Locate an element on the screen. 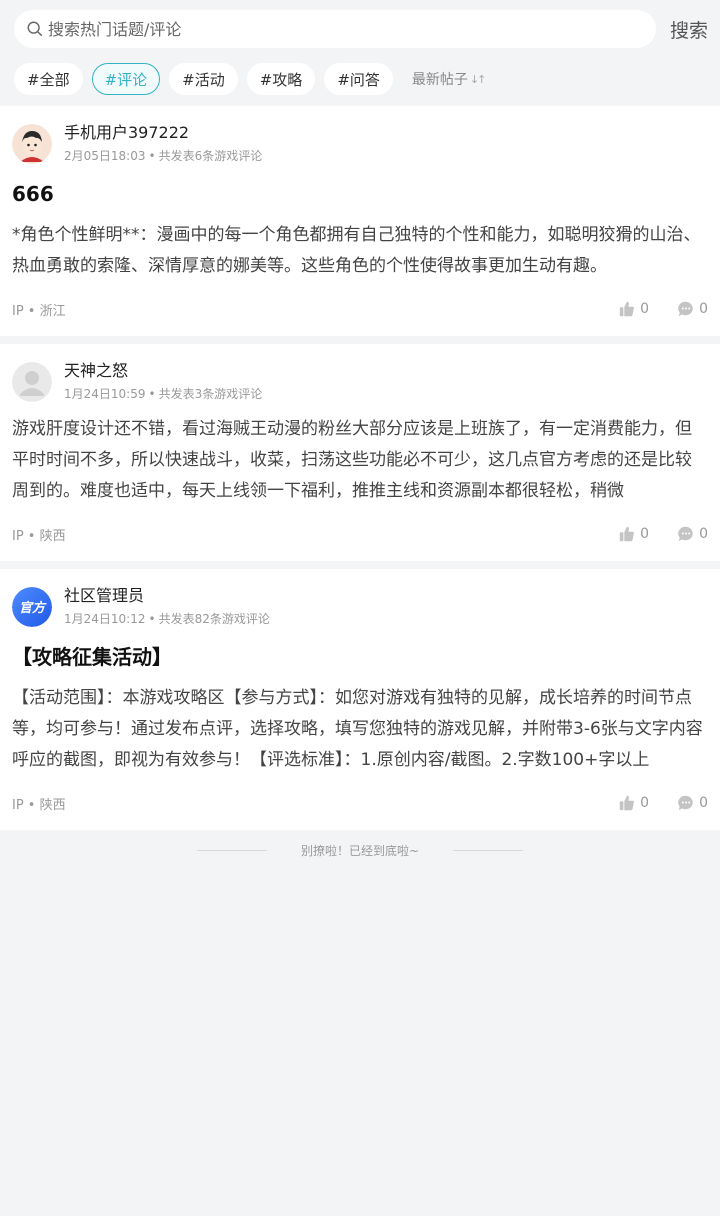 The height and width of the screenshot is (1216, 720). sort-dropdown: 最新帖子 ↓↑ is located at coordinates (449, 79).